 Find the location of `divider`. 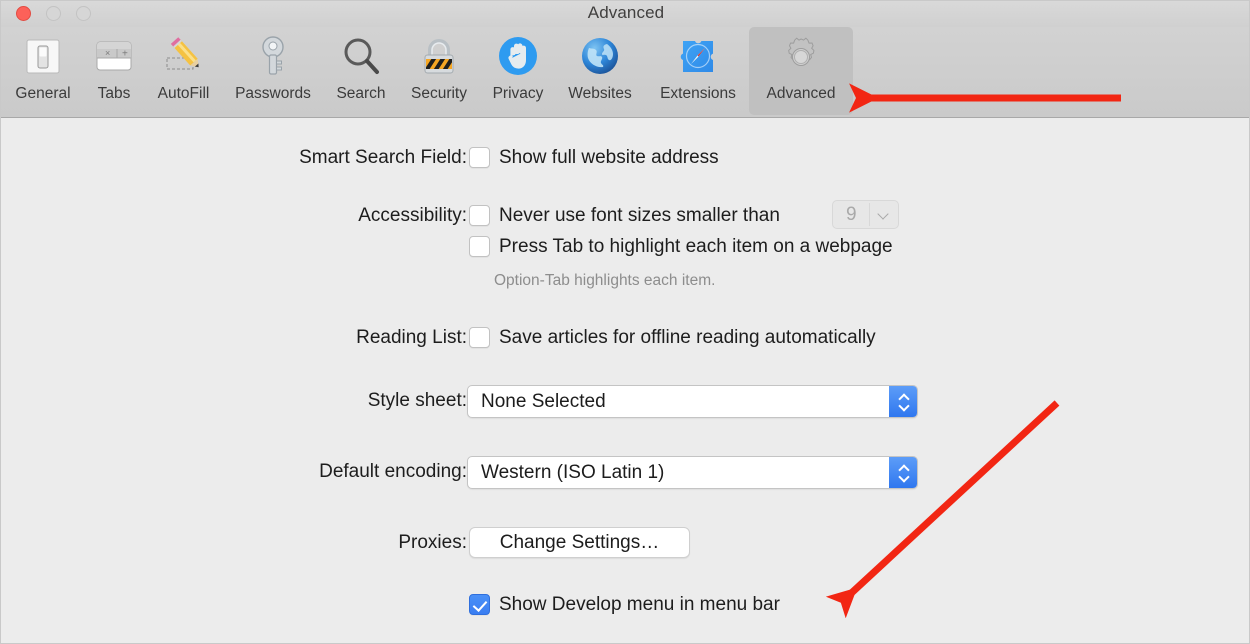

divider is located at coordinates (869, 214).